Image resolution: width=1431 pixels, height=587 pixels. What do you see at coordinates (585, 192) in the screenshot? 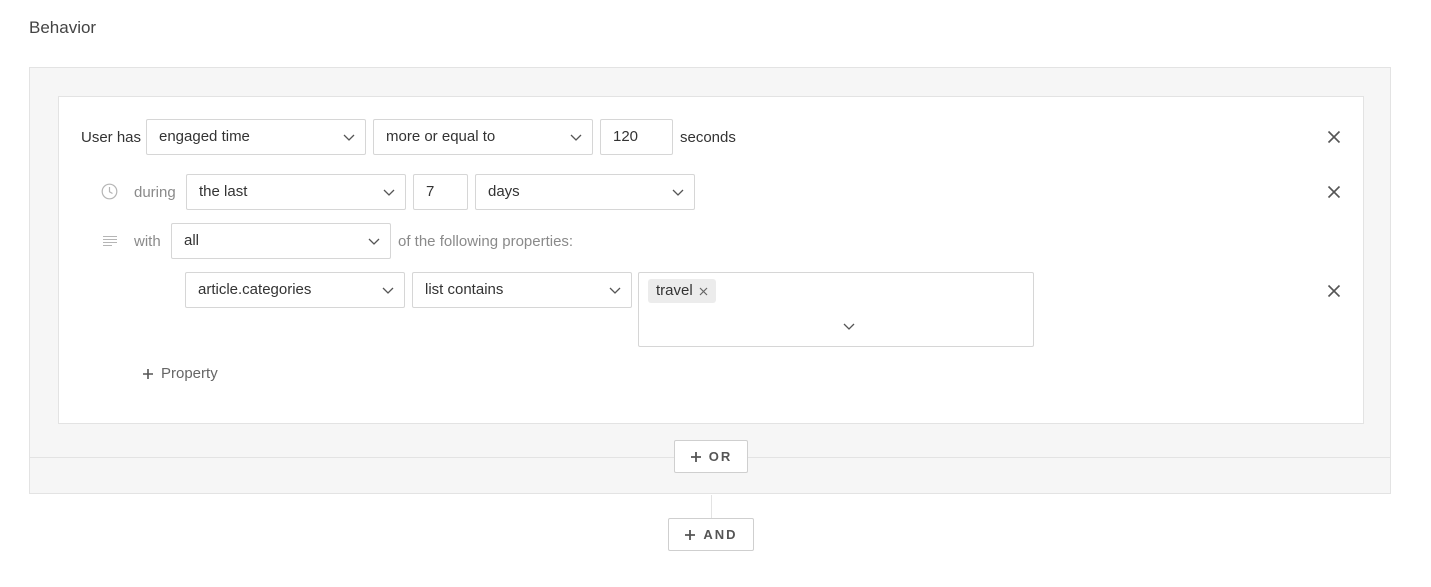
I see `timeframe-unit-select: days` at bounding box center [585, 192].